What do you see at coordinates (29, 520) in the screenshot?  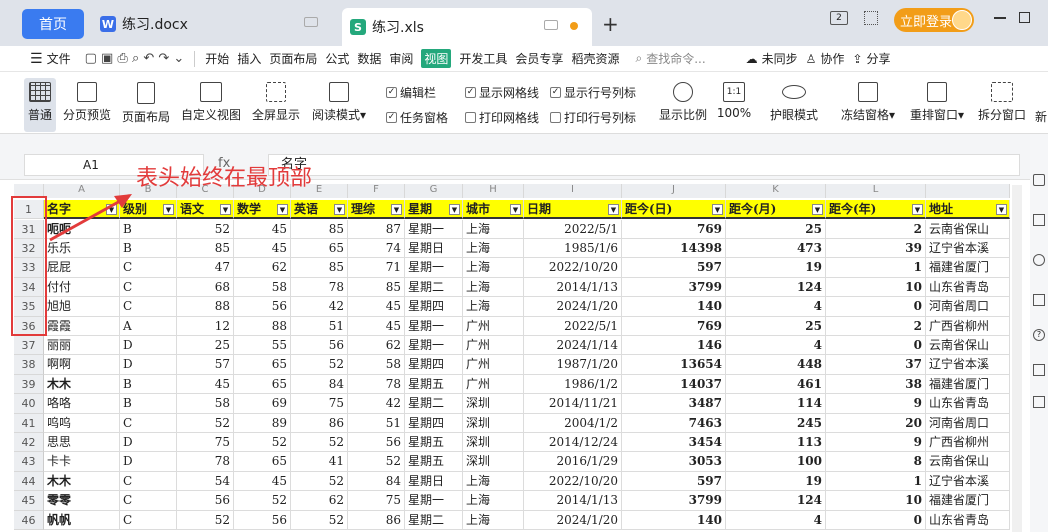 I see `row-number: 46` at bounding box center [29, 520].